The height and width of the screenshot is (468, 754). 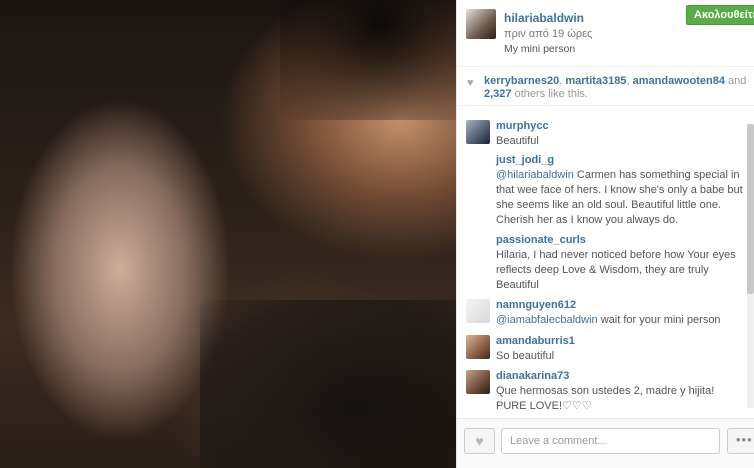 What do you see at coordinates (610, 441) in the screenshot?
I see `comment-input` at bounding box center [610, 441].